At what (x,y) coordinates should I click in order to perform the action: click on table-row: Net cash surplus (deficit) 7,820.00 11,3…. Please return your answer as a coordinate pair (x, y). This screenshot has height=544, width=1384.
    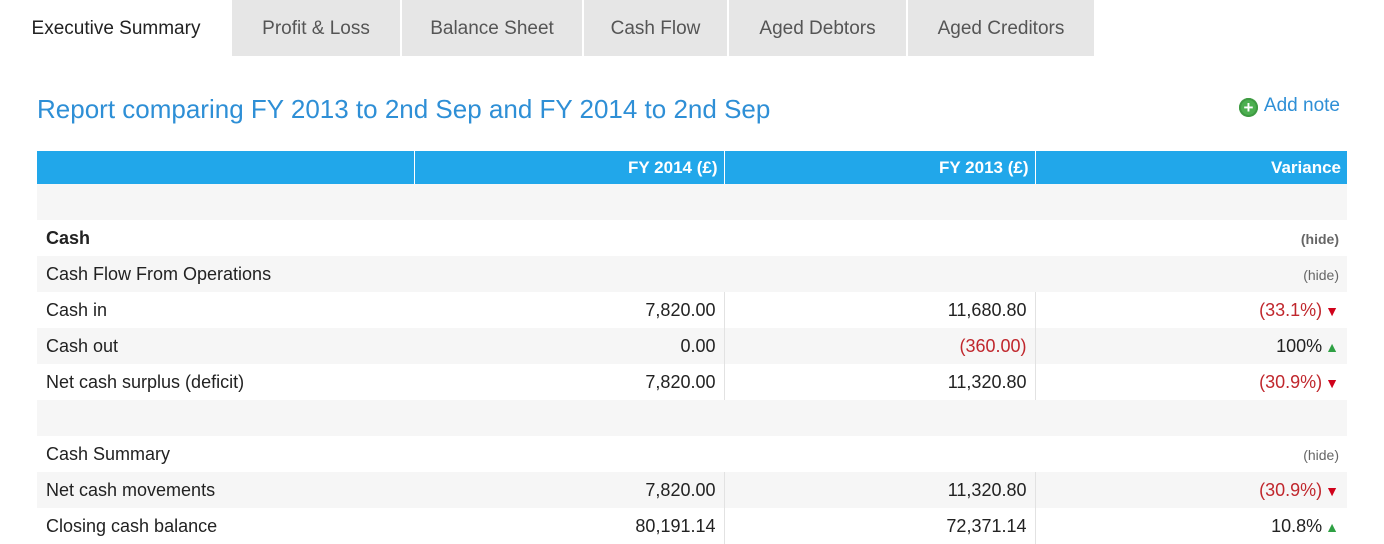
    Looking at the image, I should click on (692, 382).